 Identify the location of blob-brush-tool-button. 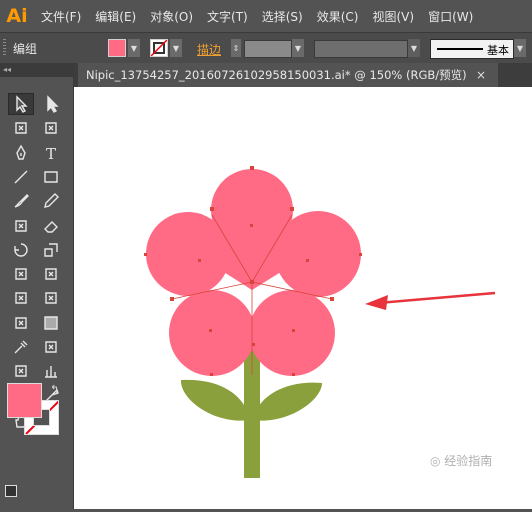
(21, 226).